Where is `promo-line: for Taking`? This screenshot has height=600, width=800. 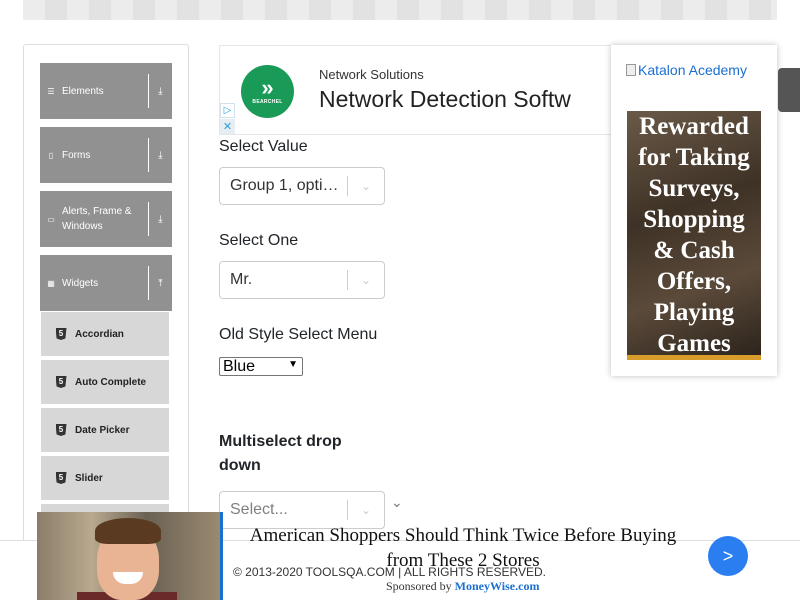 promo-line: for Taking is located at coordinates (694, 157).